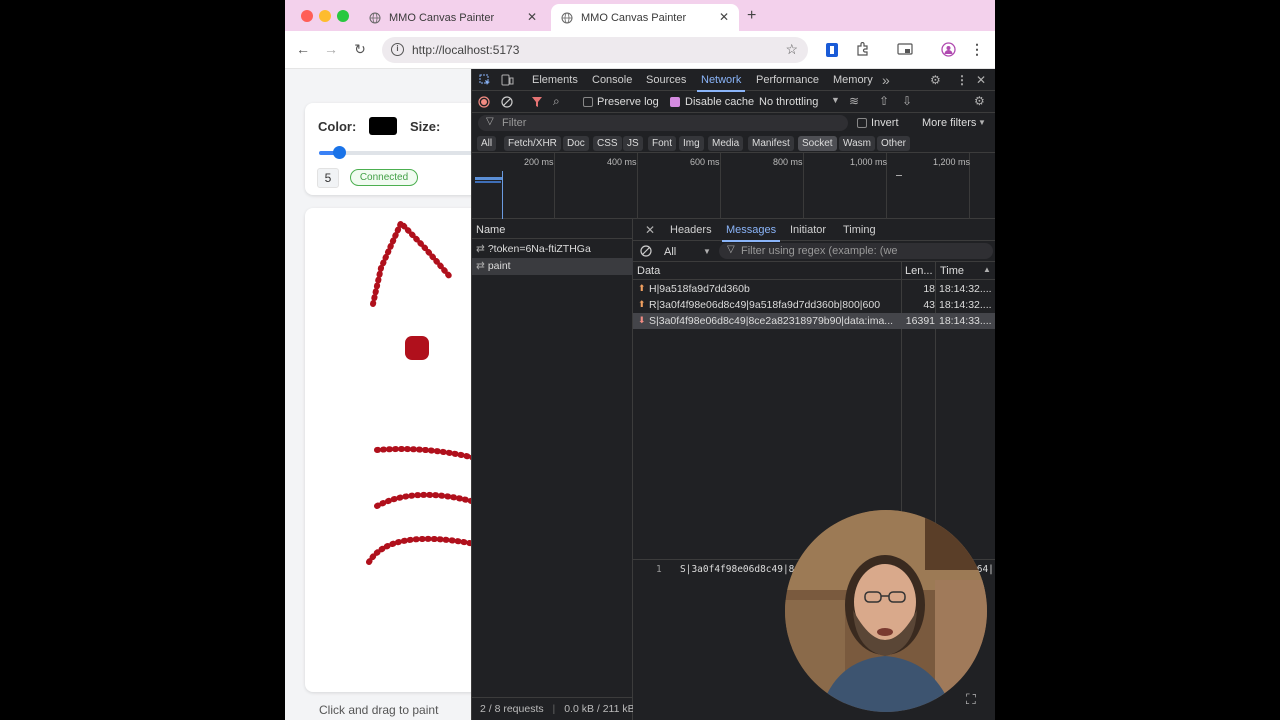  Describe the element at coordinates (507, 102) in the screenshot. I see `clear-icon` at that location.